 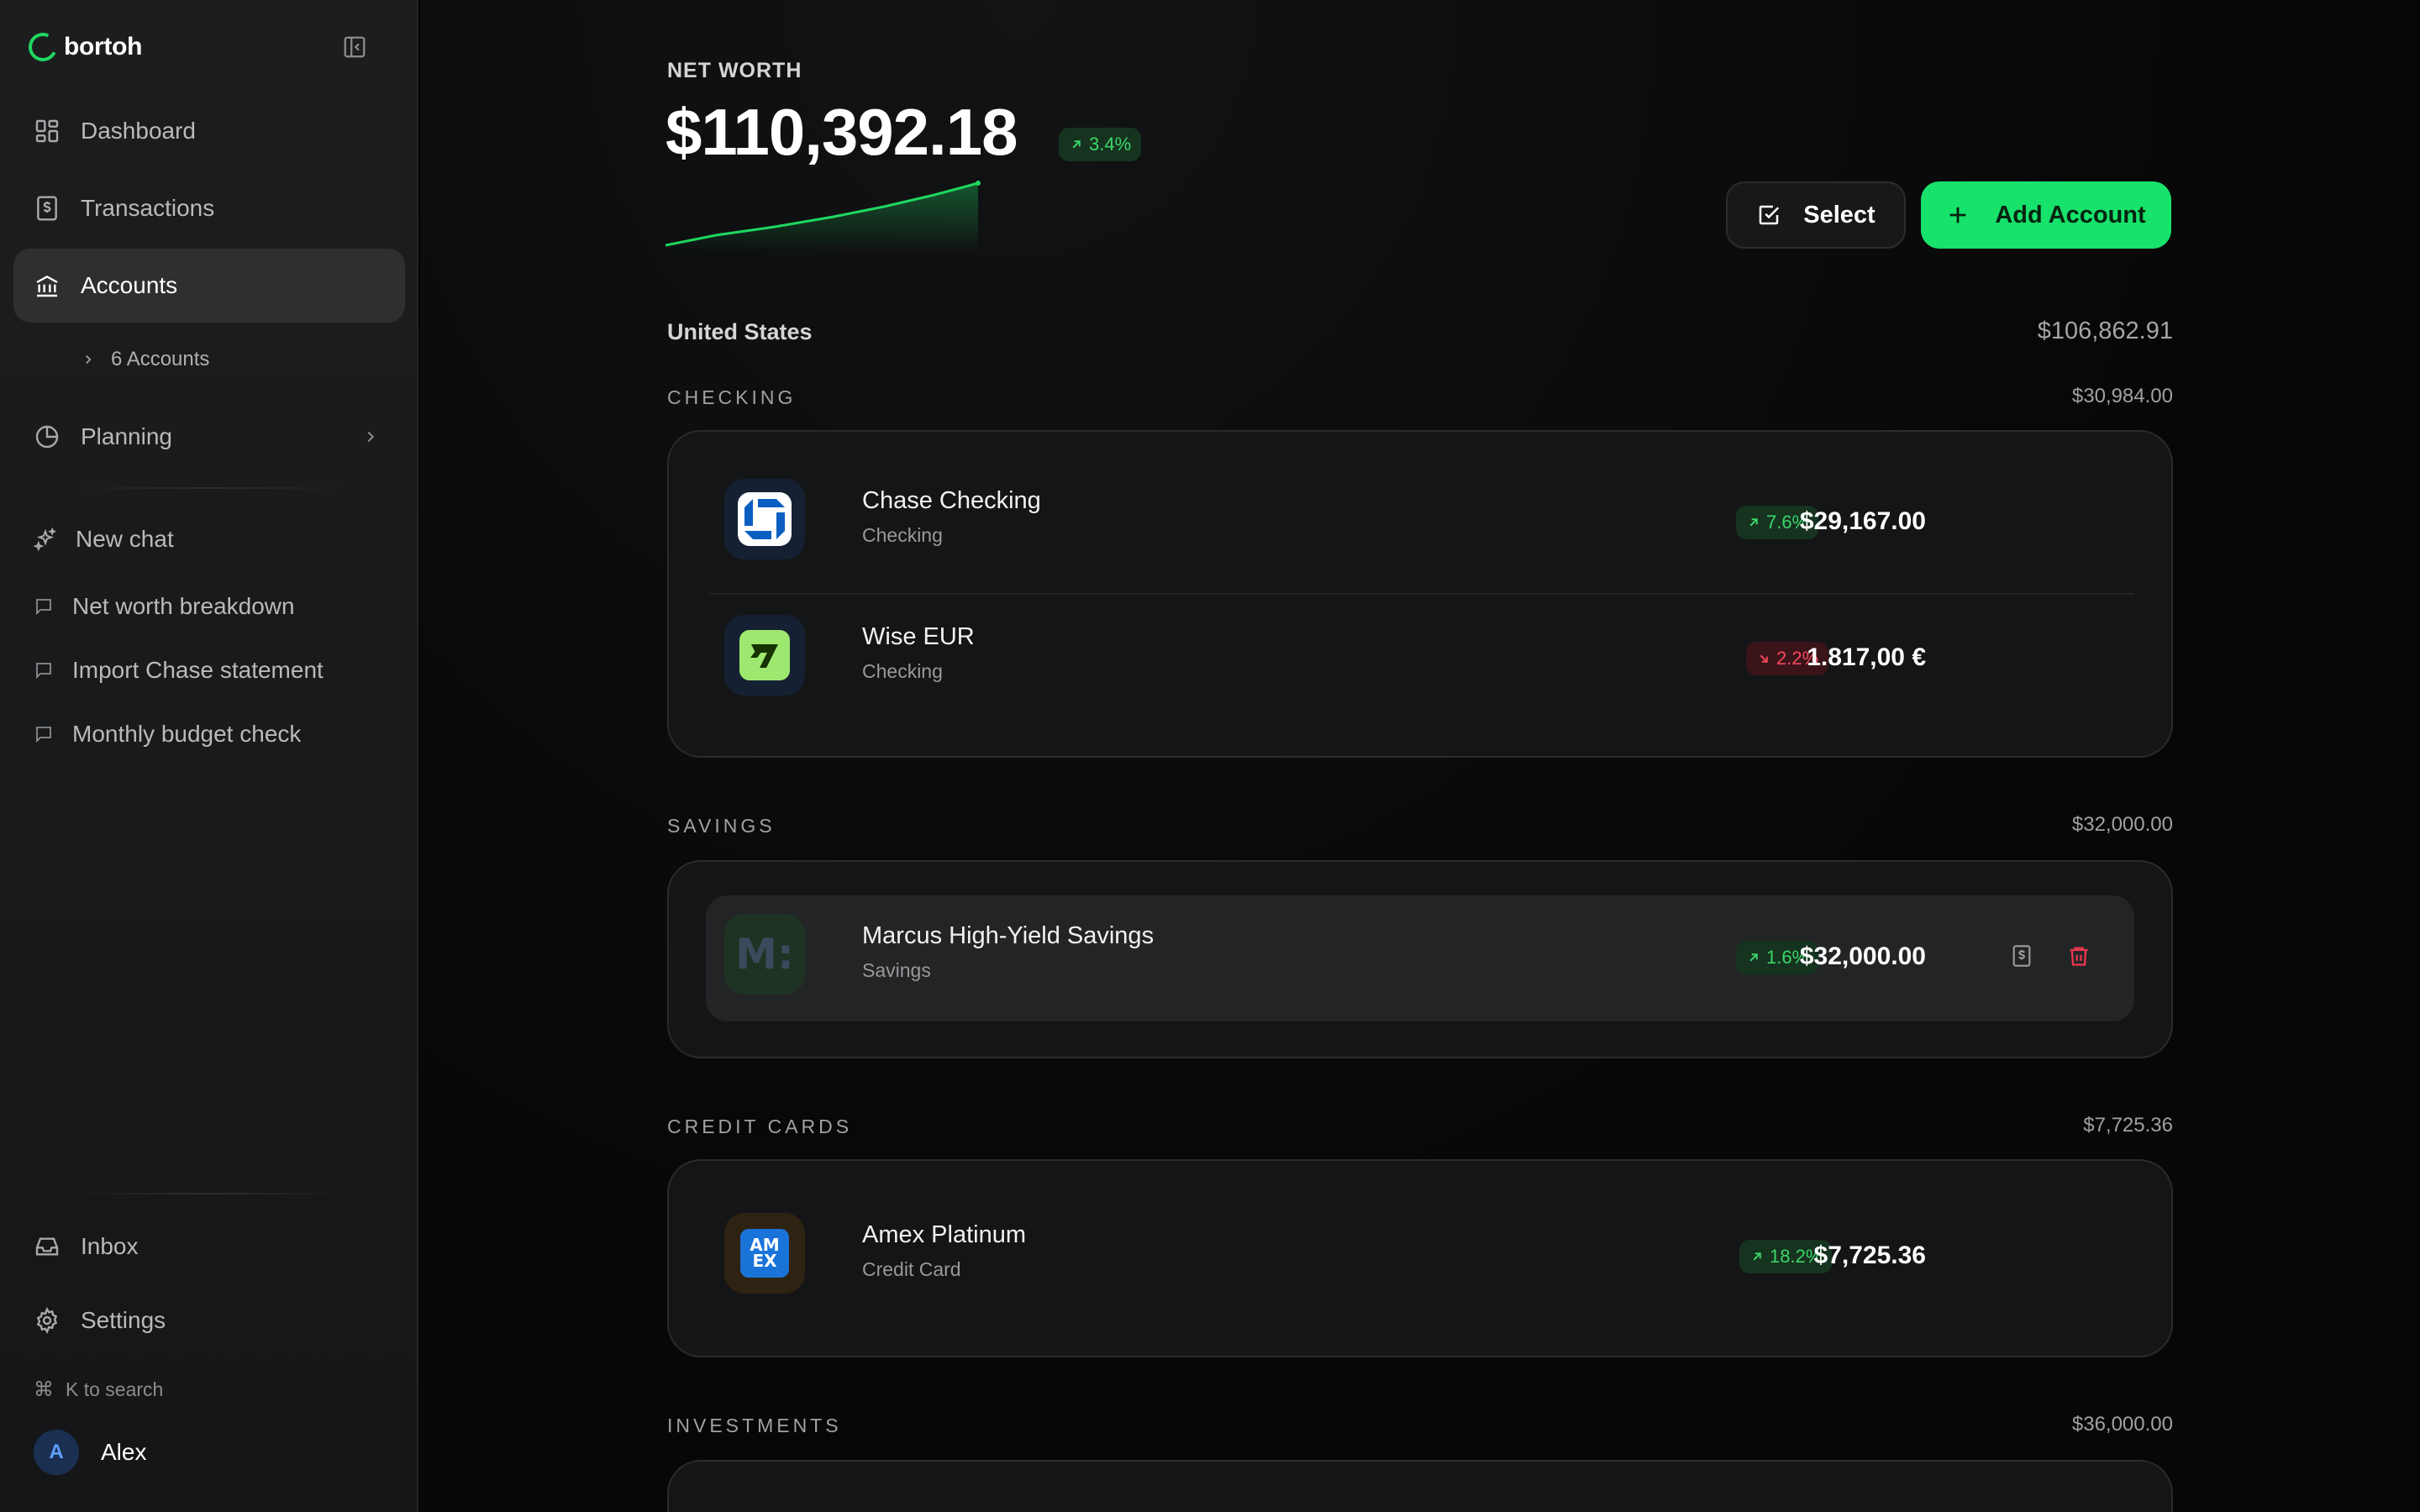 I want to click on chat-item-label: Import Chase statement, so click(x=198, y=670).